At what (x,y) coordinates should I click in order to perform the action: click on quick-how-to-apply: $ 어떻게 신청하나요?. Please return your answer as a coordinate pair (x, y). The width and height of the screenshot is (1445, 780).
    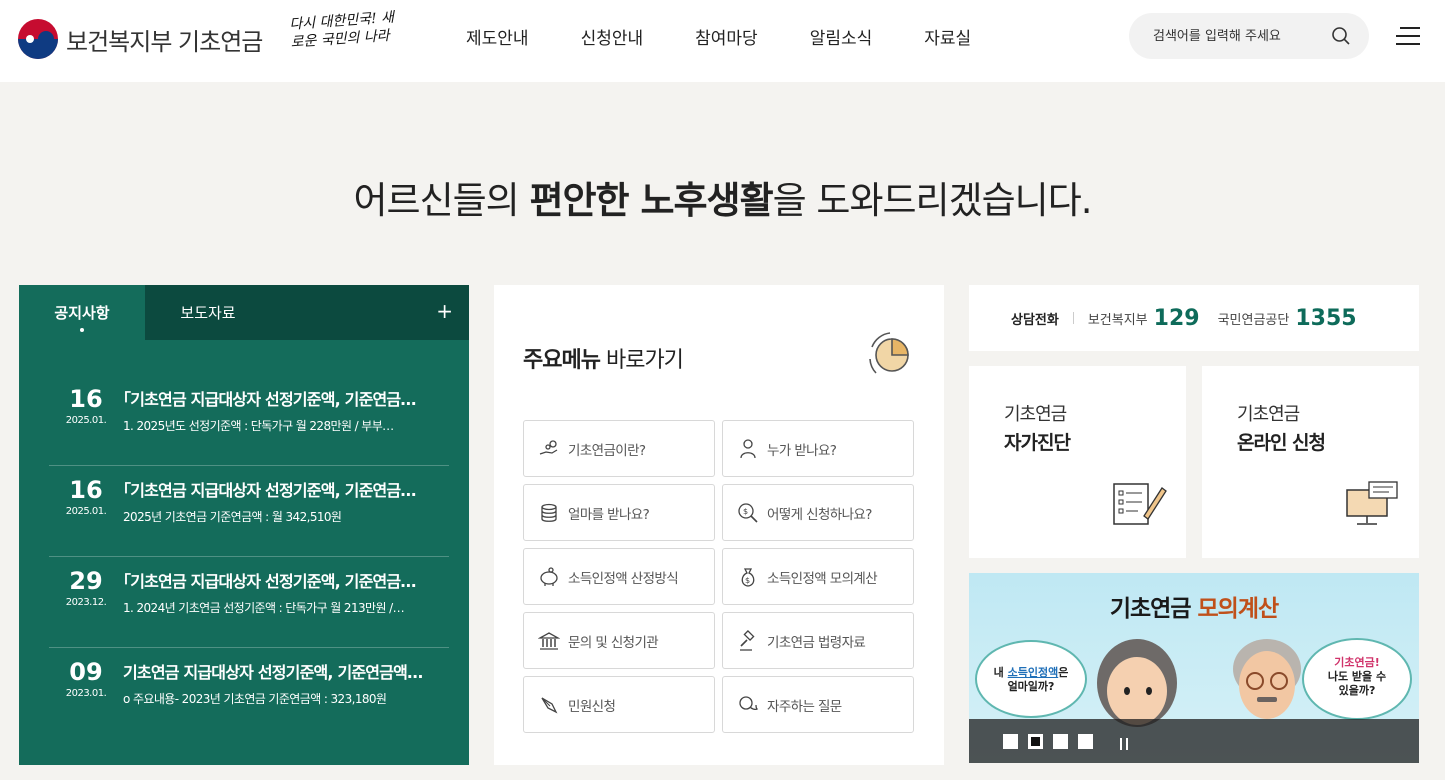
    Looking at the image, I should click on (818, 512).